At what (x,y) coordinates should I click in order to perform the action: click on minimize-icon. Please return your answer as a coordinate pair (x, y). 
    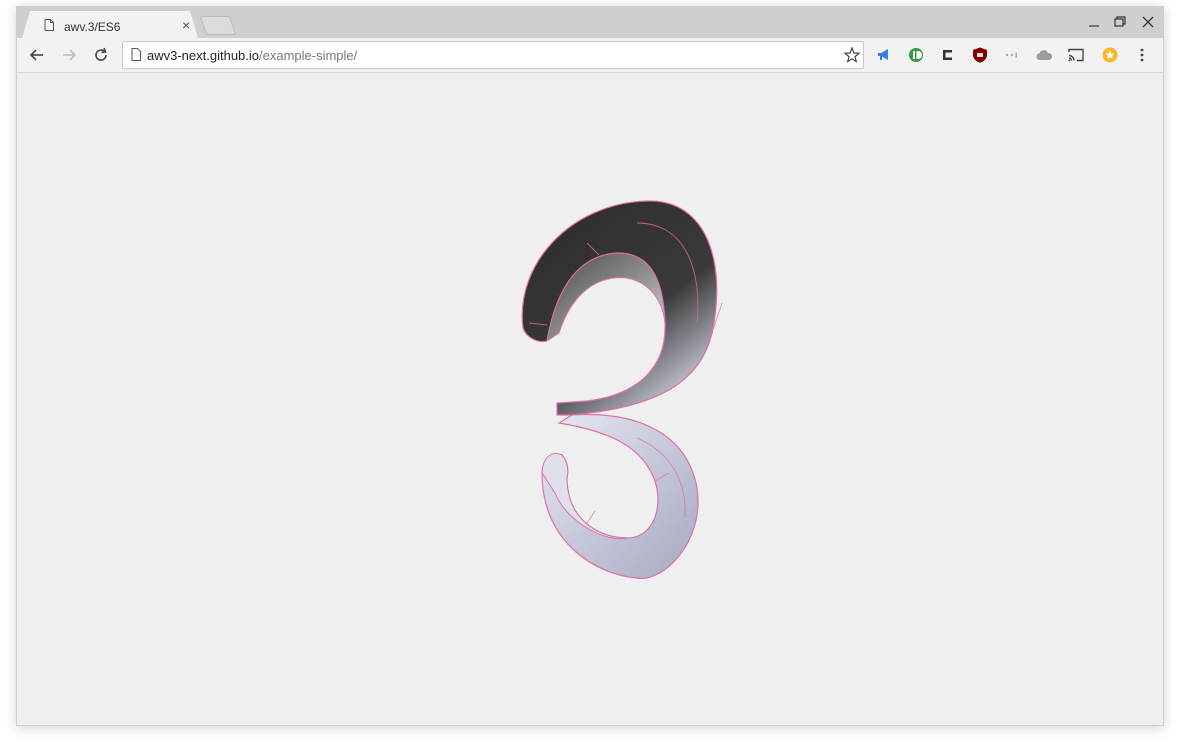
    Looking at the image, I should click on (1094, 22).